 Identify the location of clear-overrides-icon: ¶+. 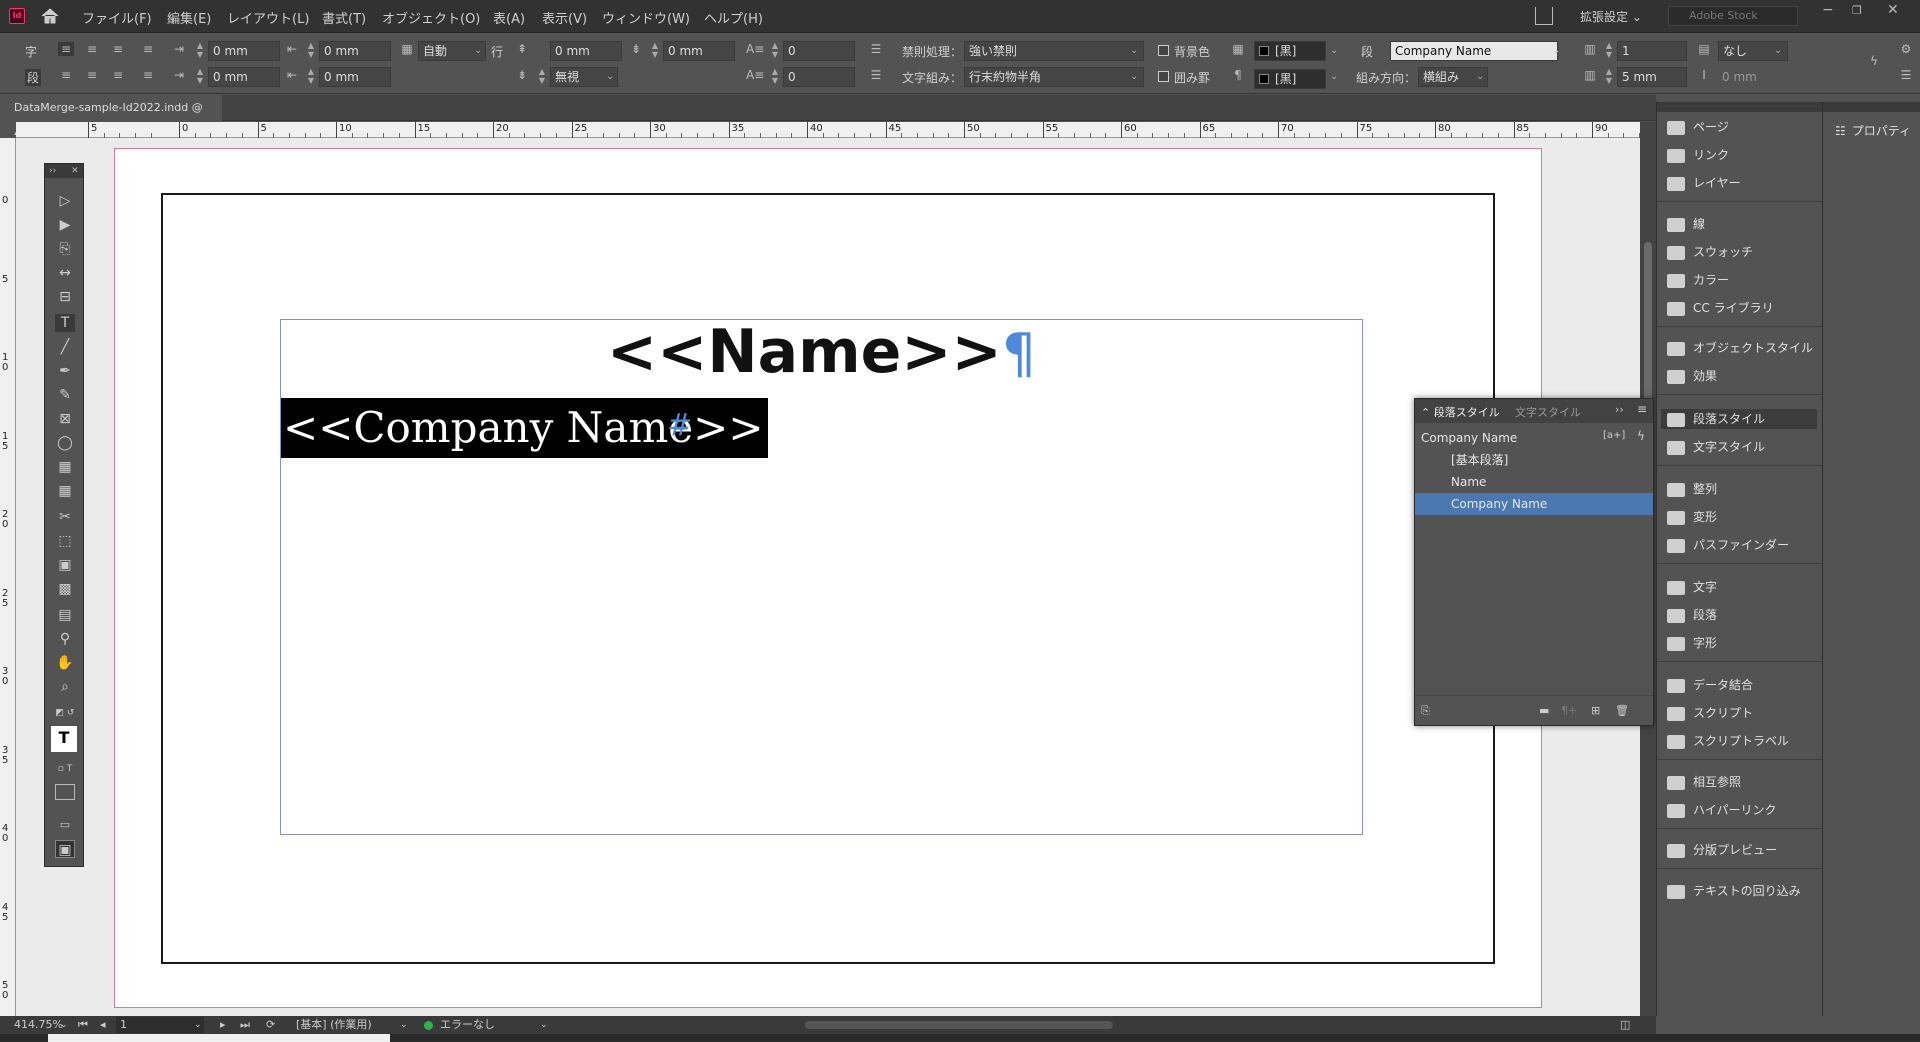
(1569, 710).